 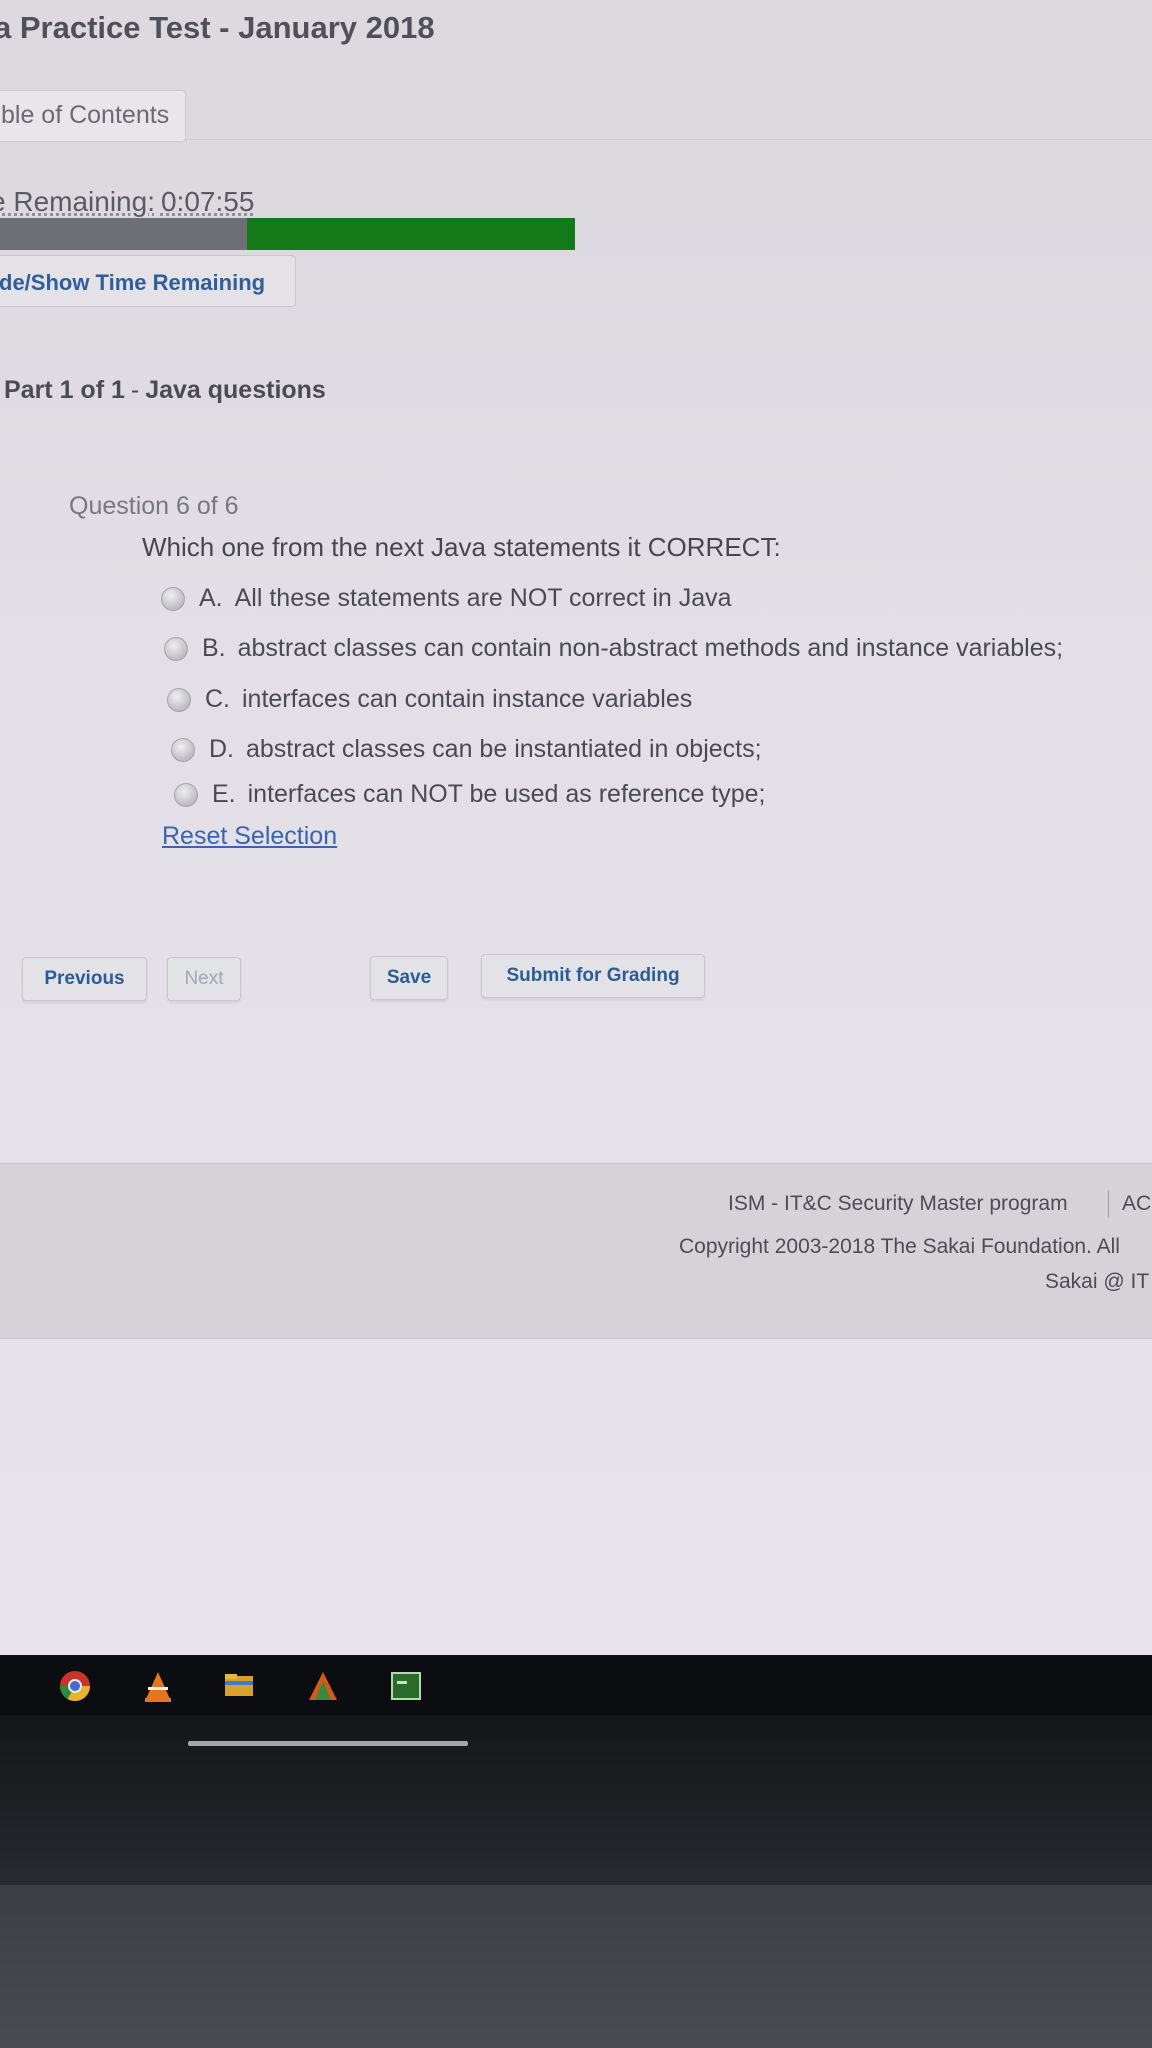 What do you see at coordinates (898, 1204) in the screenshot?
I see `footer-program-link: ISM - IT&C Security Master program` at bounding box center [898, 1204].